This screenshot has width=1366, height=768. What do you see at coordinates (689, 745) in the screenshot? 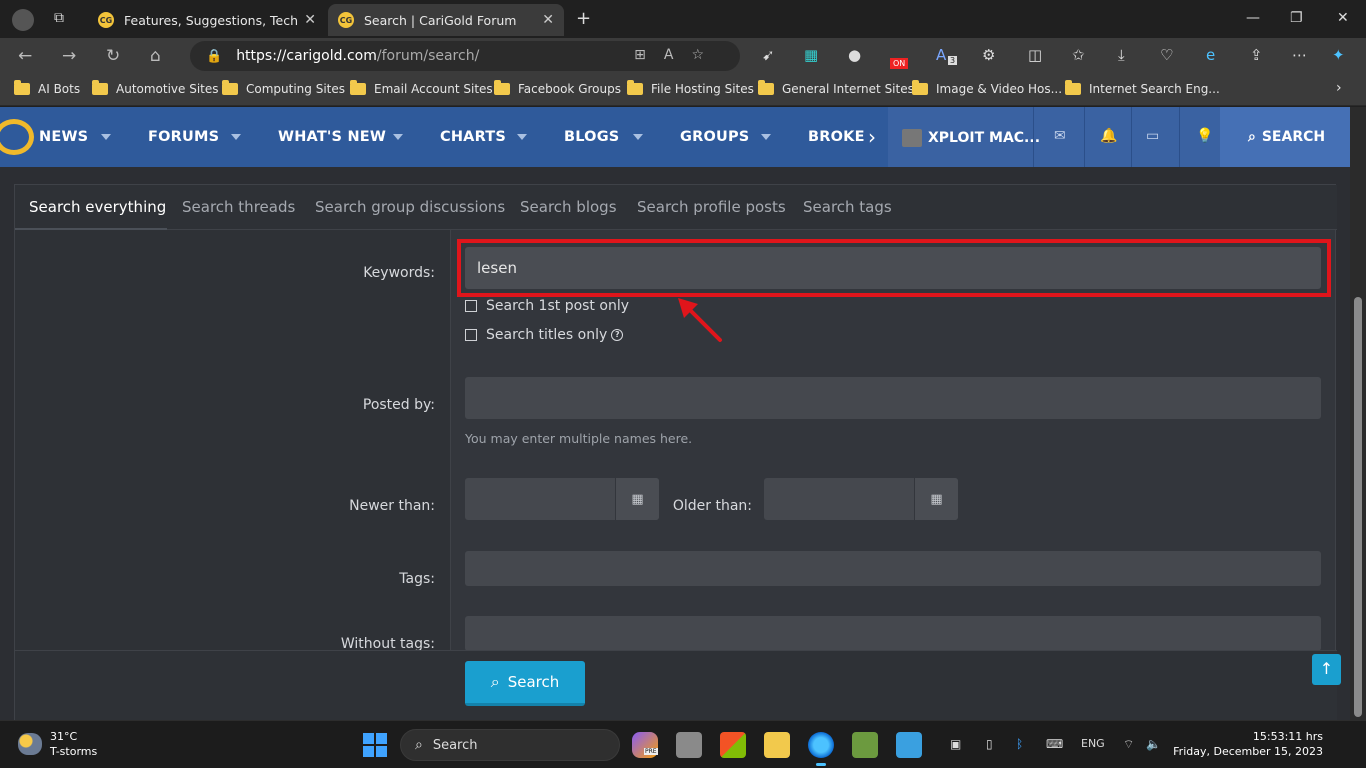
I see `task-view-icon` at bounding box center [689, 745].